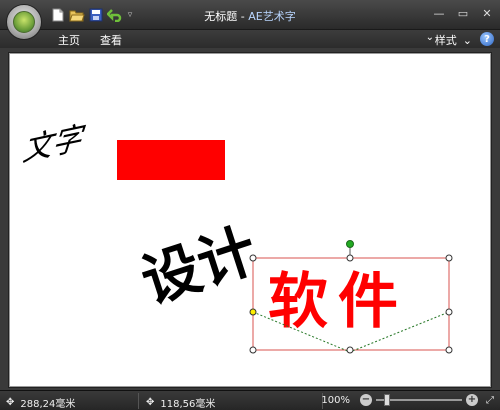  What do you see at coordinates (250, 39) in the screenshot?
I see `ribbon-tabs: 主页 查看 ⌄ 样式 ⌄ ?` at bounding box center [250, 39].